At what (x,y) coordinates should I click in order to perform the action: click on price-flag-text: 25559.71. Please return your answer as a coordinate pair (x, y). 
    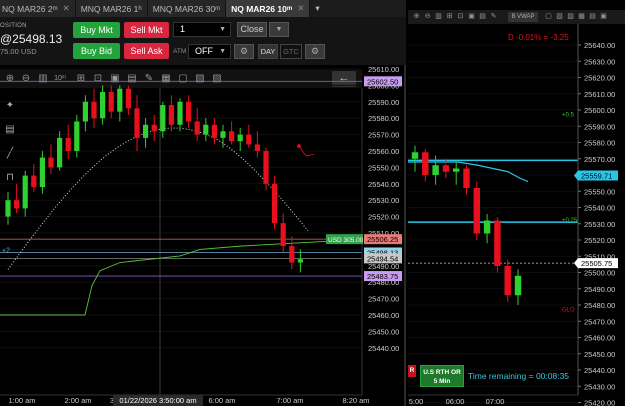
    Looking at the image, I should click on (596, 175).